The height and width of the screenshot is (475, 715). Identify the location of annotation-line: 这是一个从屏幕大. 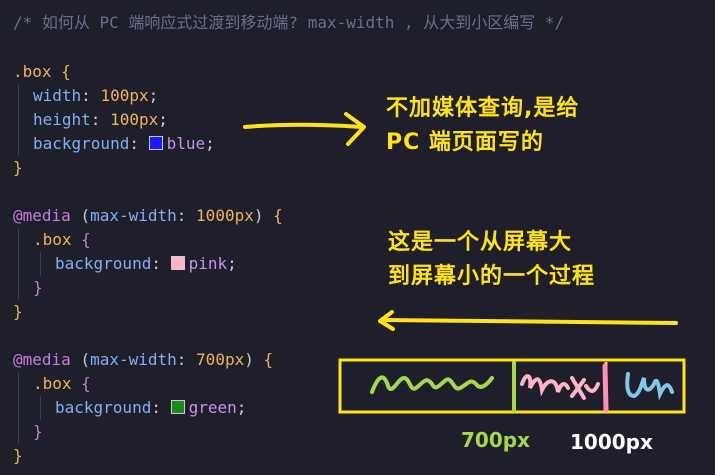
(480, 242).